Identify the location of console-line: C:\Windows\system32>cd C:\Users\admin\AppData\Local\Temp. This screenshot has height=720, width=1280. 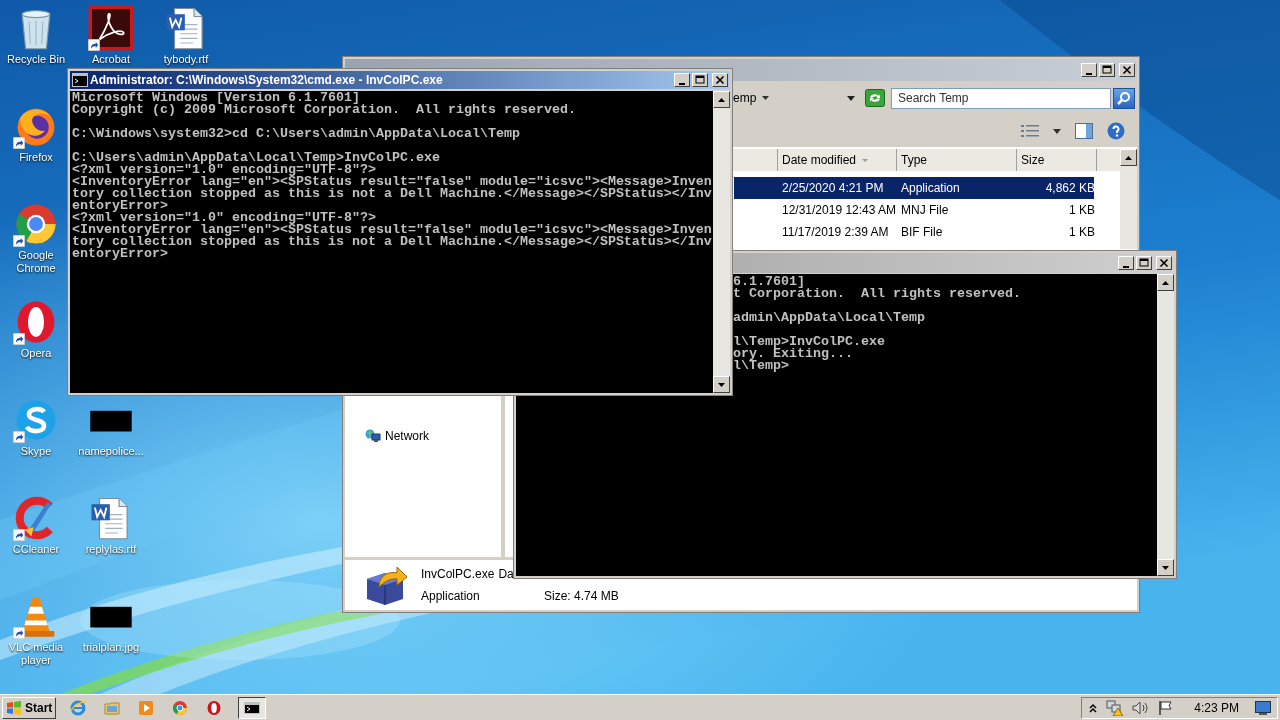
(296, 134).